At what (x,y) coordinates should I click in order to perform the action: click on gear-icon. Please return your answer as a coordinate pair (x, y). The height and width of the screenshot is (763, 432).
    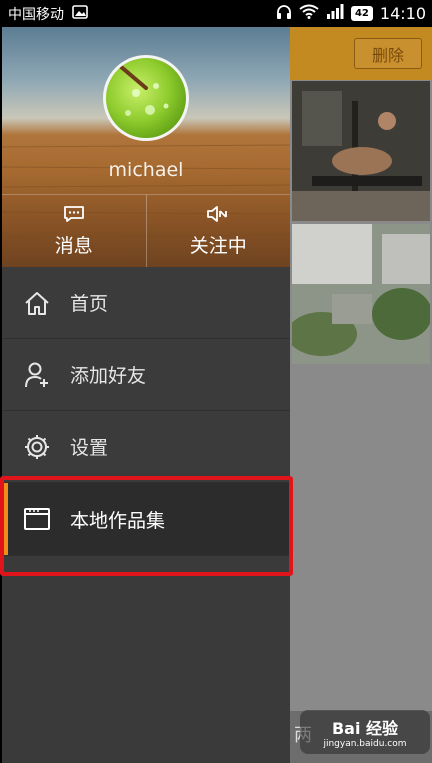
    Looking at the image, I should click on (36, 447).